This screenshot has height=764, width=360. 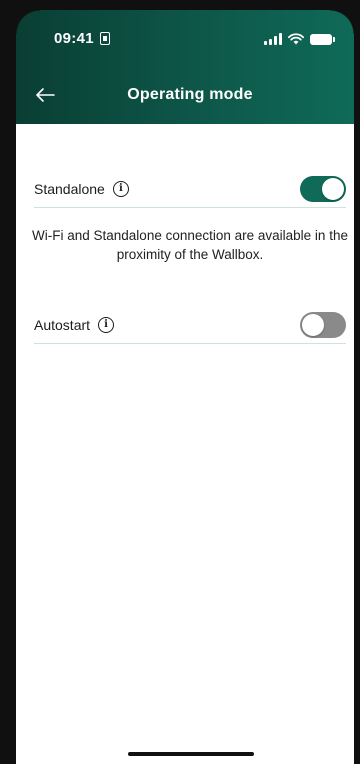 I want to click on navigation-bar: Operating mode, so click(x=185, y=96).